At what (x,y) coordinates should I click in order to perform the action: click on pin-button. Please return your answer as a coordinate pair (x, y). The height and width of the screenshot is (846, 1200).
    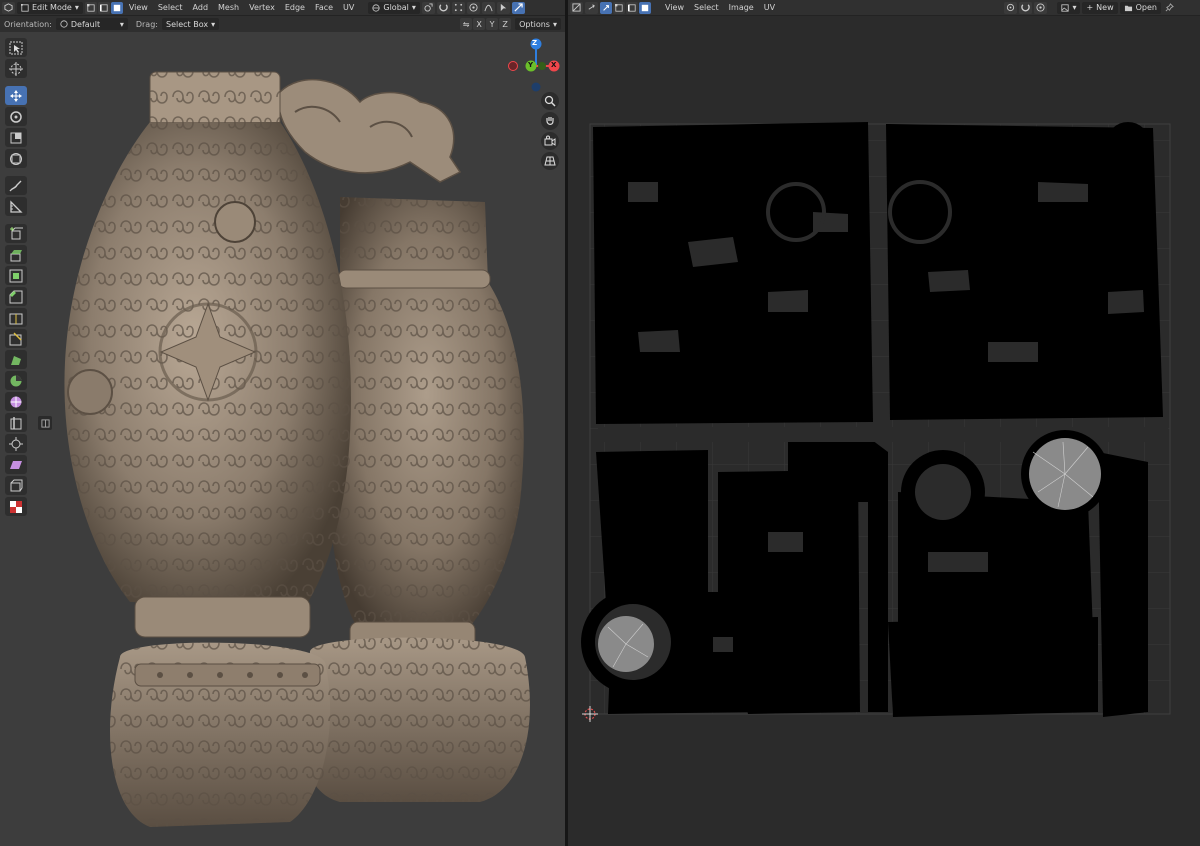
    Looking at the image, I should click on (1169, 8).